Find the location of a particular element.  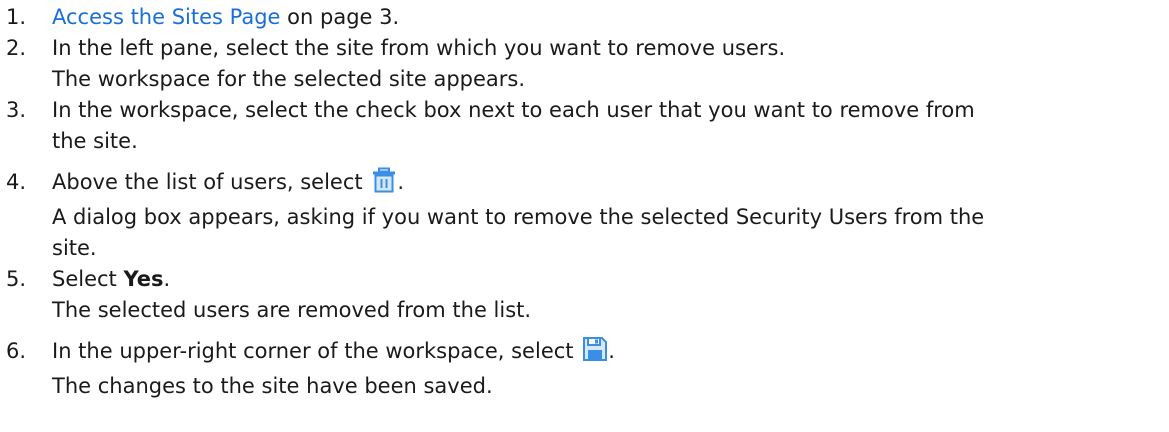

step-number: 4. is located at coordinates (16, 182).